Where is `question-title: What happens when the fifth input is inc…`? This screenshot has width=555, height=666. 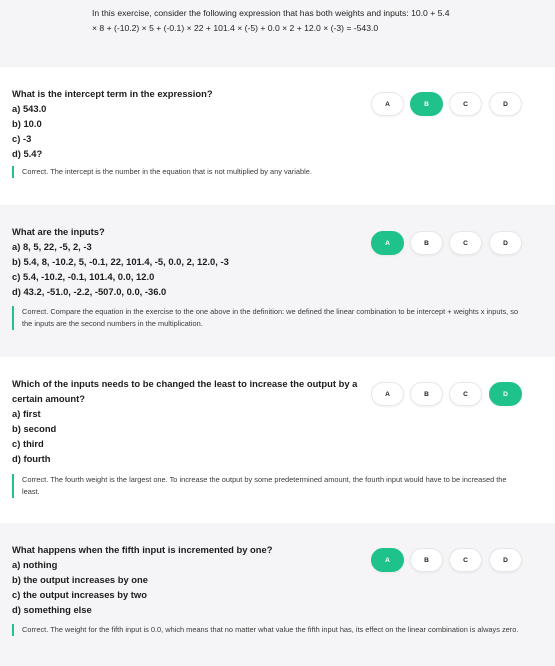 question-title: What happens when the fifth input is inc… is located at coordinates (142, 549).